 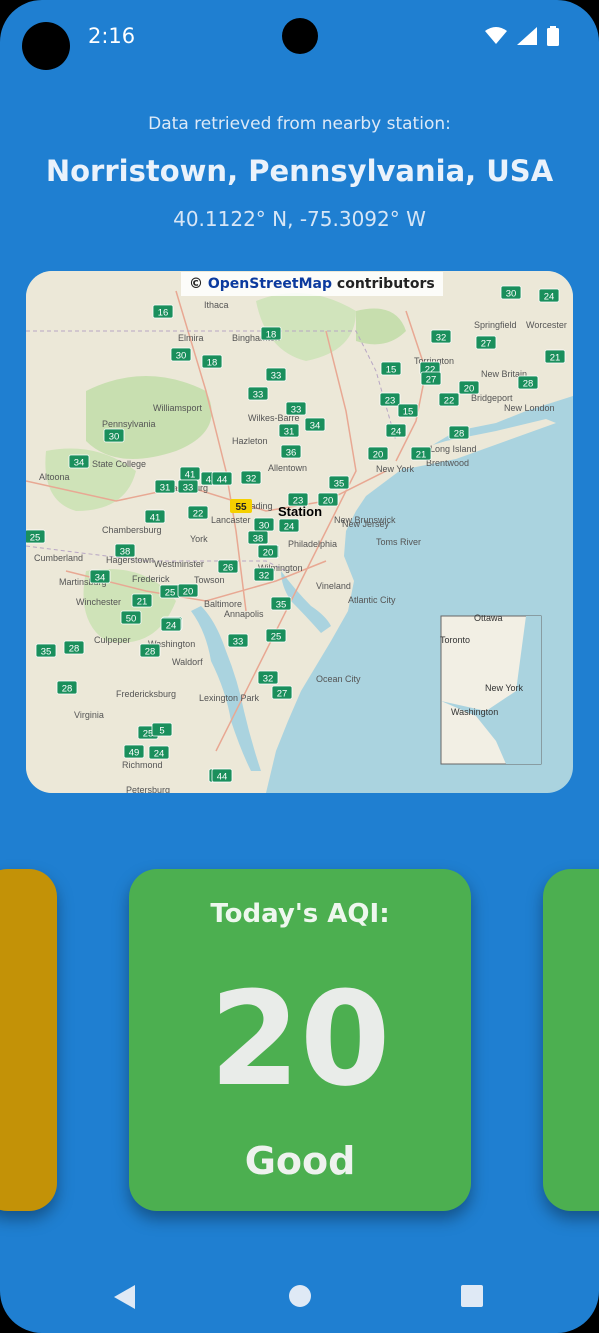 I want to click on place-label: Williamsport, so click(x=178, y=408).